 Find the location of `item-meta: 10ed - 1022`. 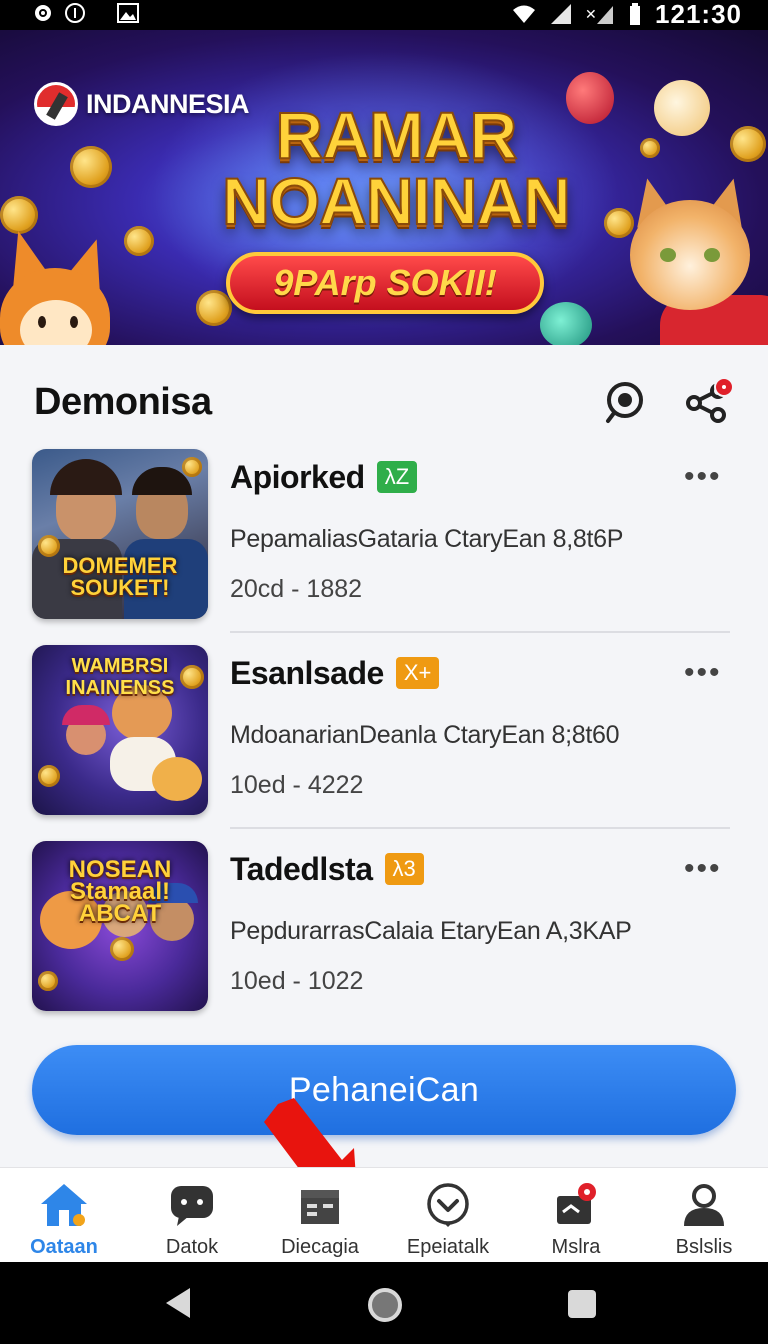

item-meta: 10ed - 1022 is located at coordinates (297, 981).